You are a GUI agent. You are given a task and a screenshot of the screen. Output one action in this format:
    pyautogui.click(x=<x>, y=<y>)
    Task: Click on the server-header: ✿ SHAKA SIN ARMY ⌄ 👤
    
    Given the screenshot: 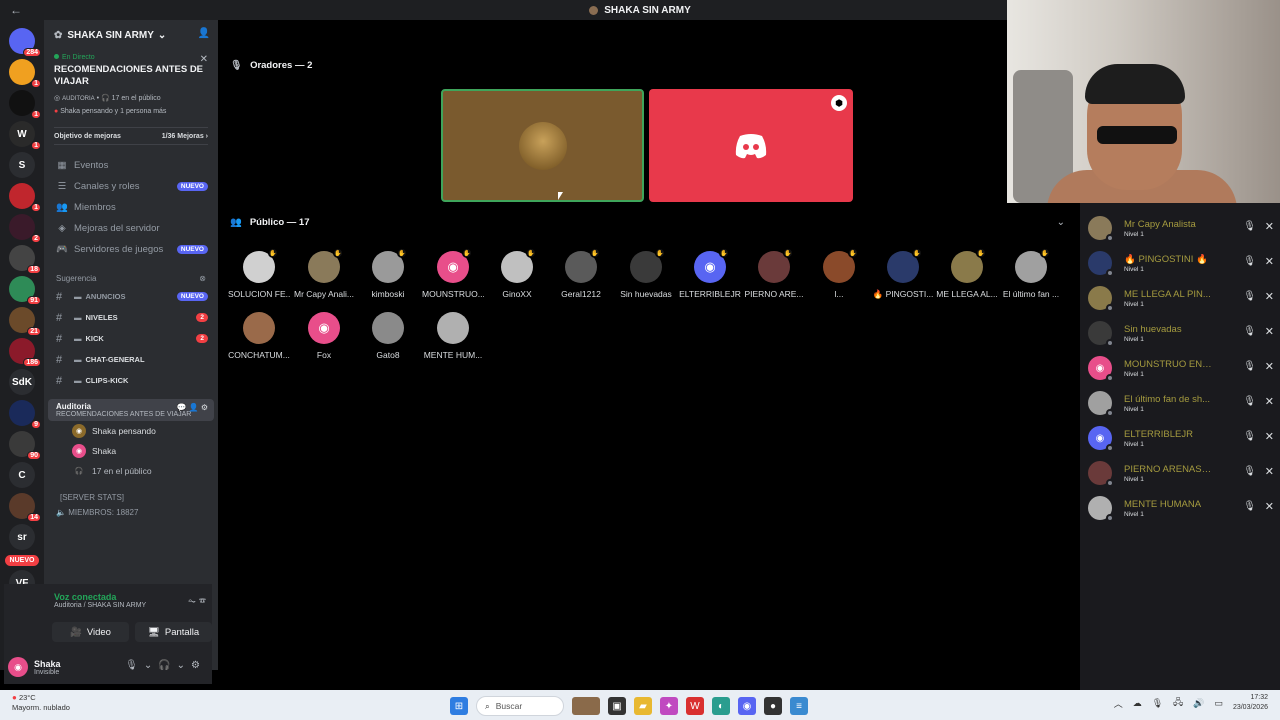 What is the action you would take?
    pyautogui.click(x=131, y=35)
    